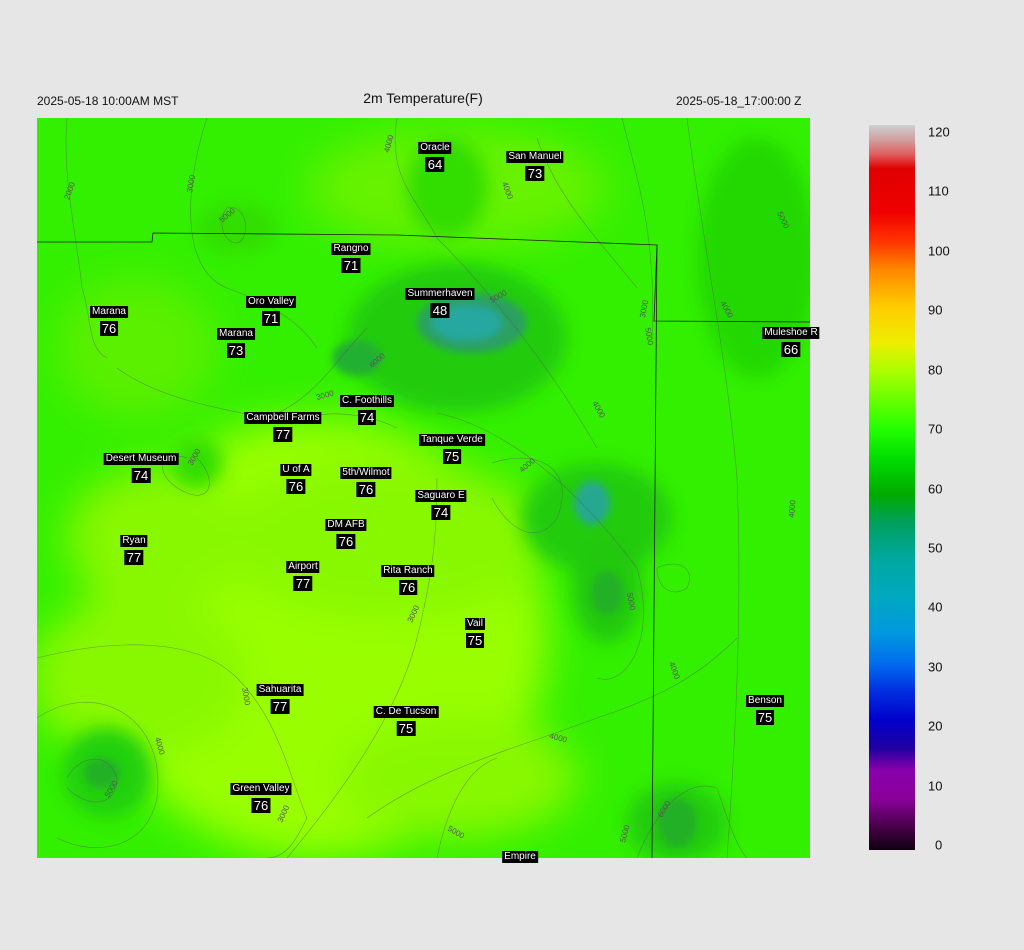 This screenshot has width=1024, height=950. What do you see at coordinates (303, 574) in the screenshot?
I see `station-airport: Airport 77` at bounding box center [303, 574].